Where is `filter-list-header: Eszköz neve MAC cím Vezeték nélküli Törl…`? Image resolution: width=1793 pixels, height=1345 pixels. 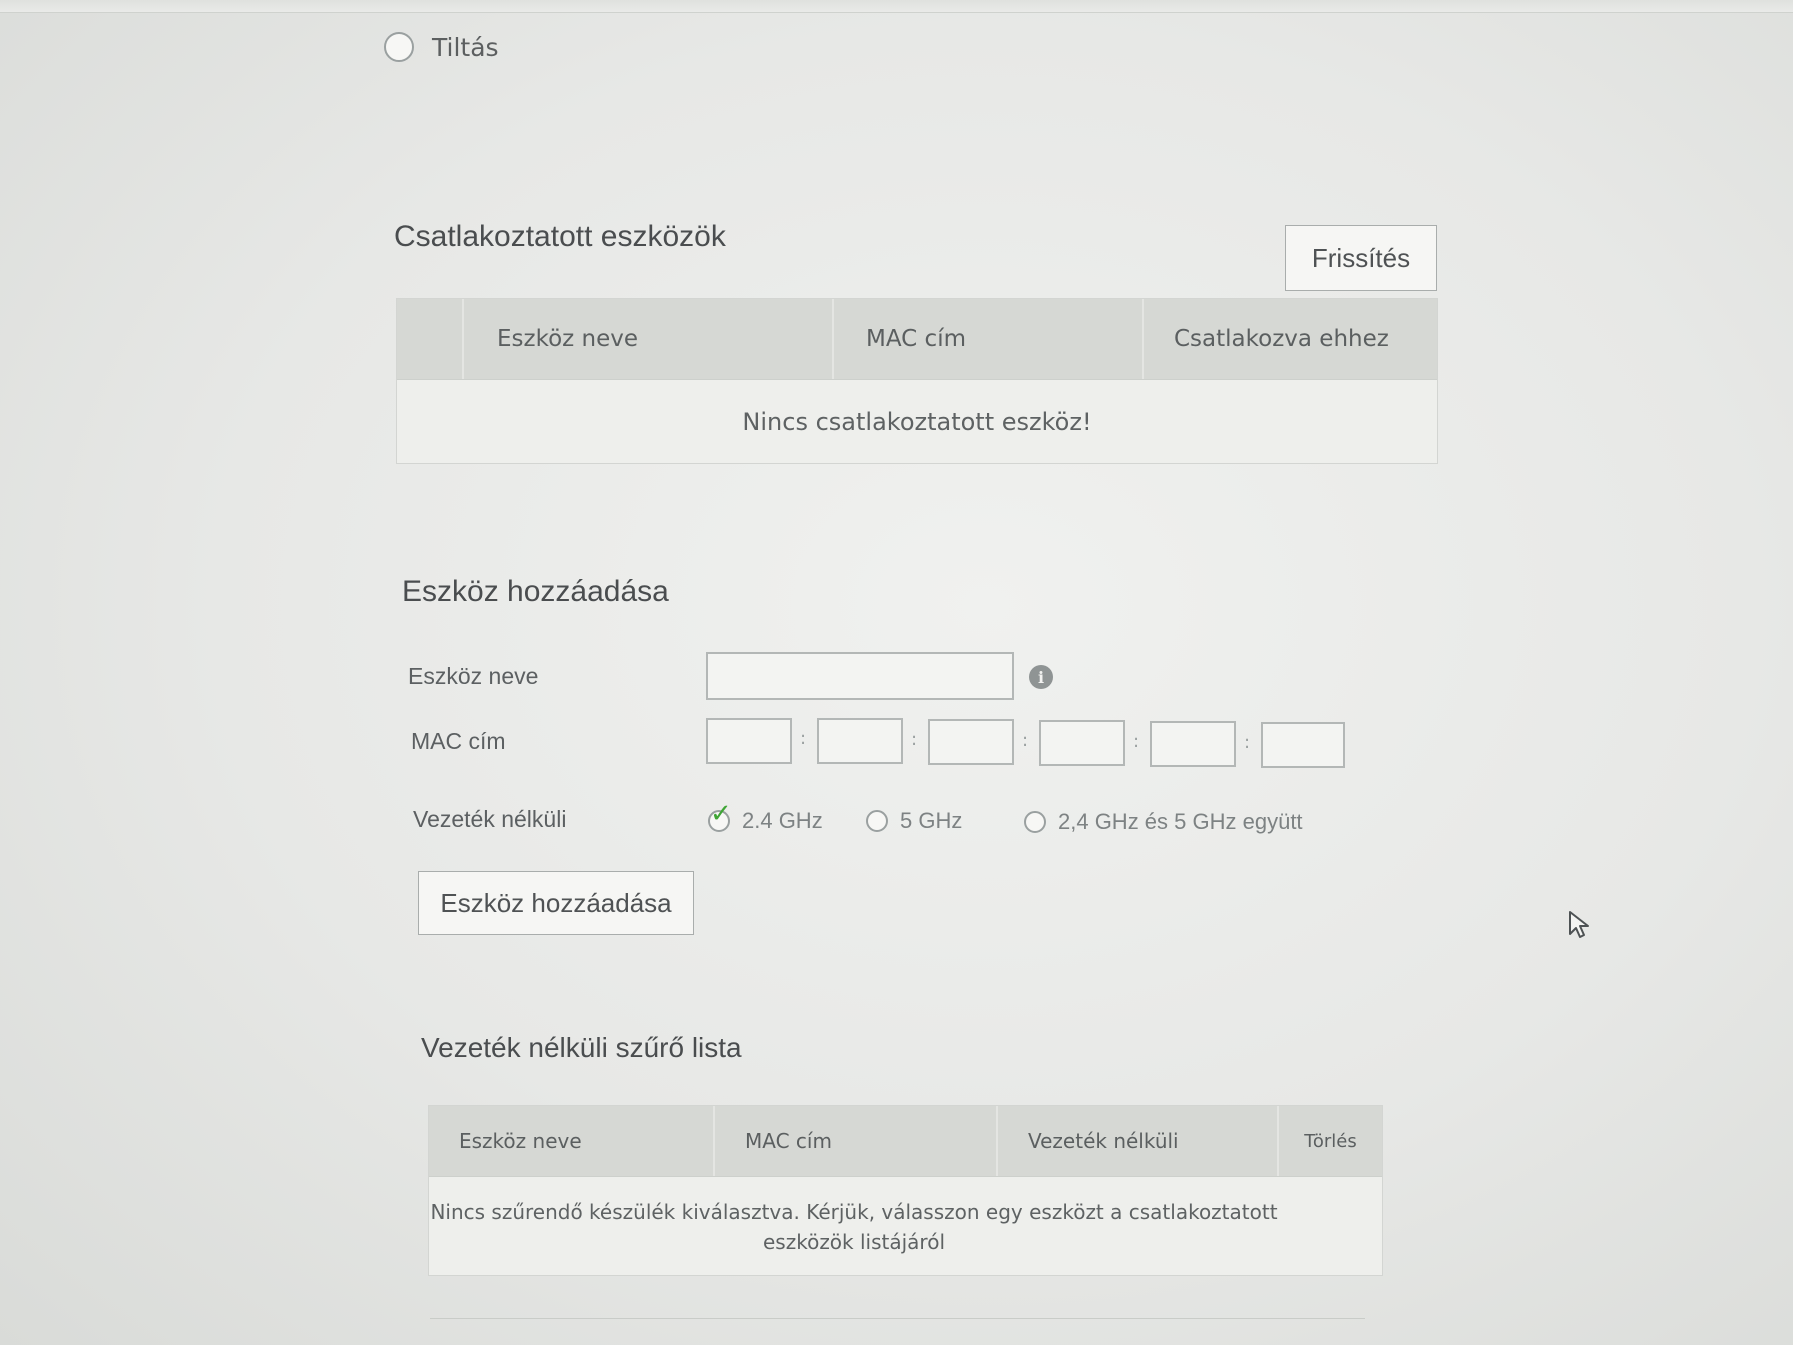 filter-list-header: Eszköz neve MAC cím Vezeték nélküli Törl… is located at coordinates (905, 1141).